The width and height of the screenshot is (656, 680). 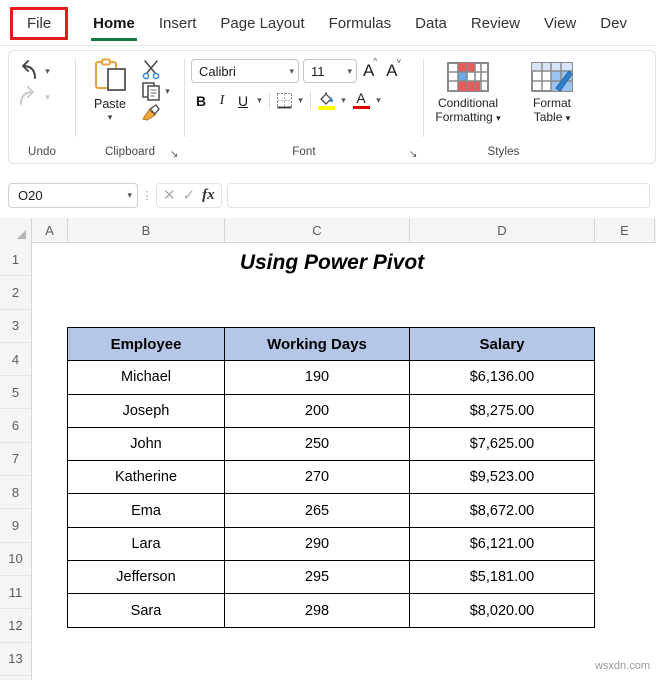 What do you see at coordinates (15, 526) in the screenshot?
I see `row-header-9: 9` at bounding box center [15, 526].